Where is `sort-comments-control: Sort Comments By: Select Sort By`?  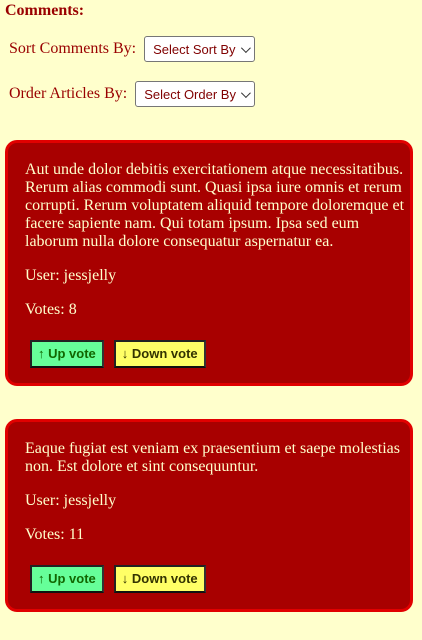 sort-comments-control: Sort Comments By: Select Sort By is located at coordinates (132, 49).